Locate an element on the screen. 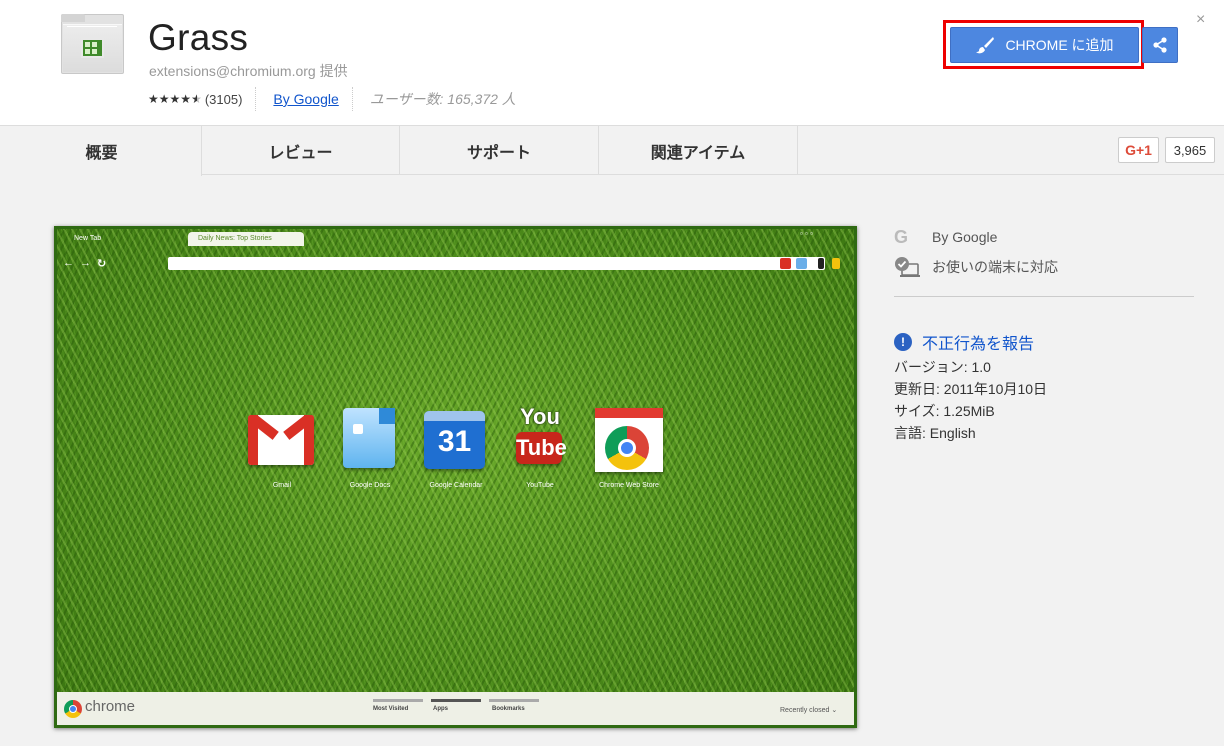  app-label: Chrome Web Store is located at coordinates (629, 485).